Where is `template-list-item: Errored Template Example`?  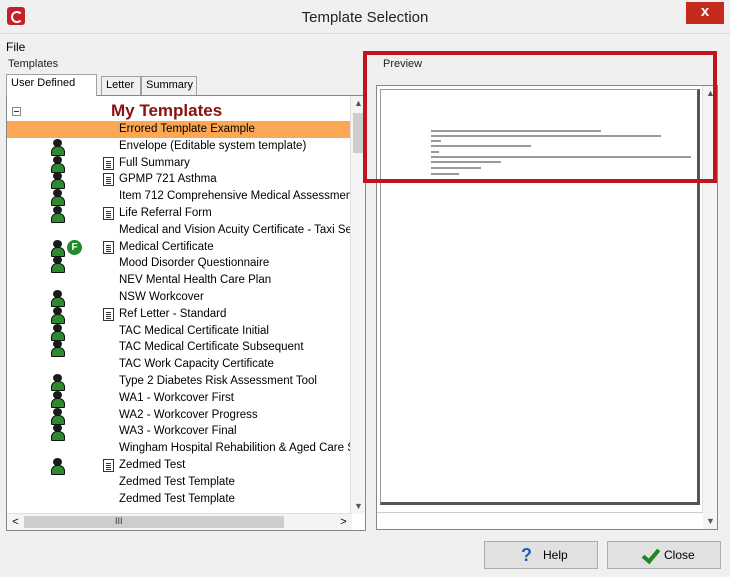
template-list-item: Errored Template Example is located at coordinates (179, 129).